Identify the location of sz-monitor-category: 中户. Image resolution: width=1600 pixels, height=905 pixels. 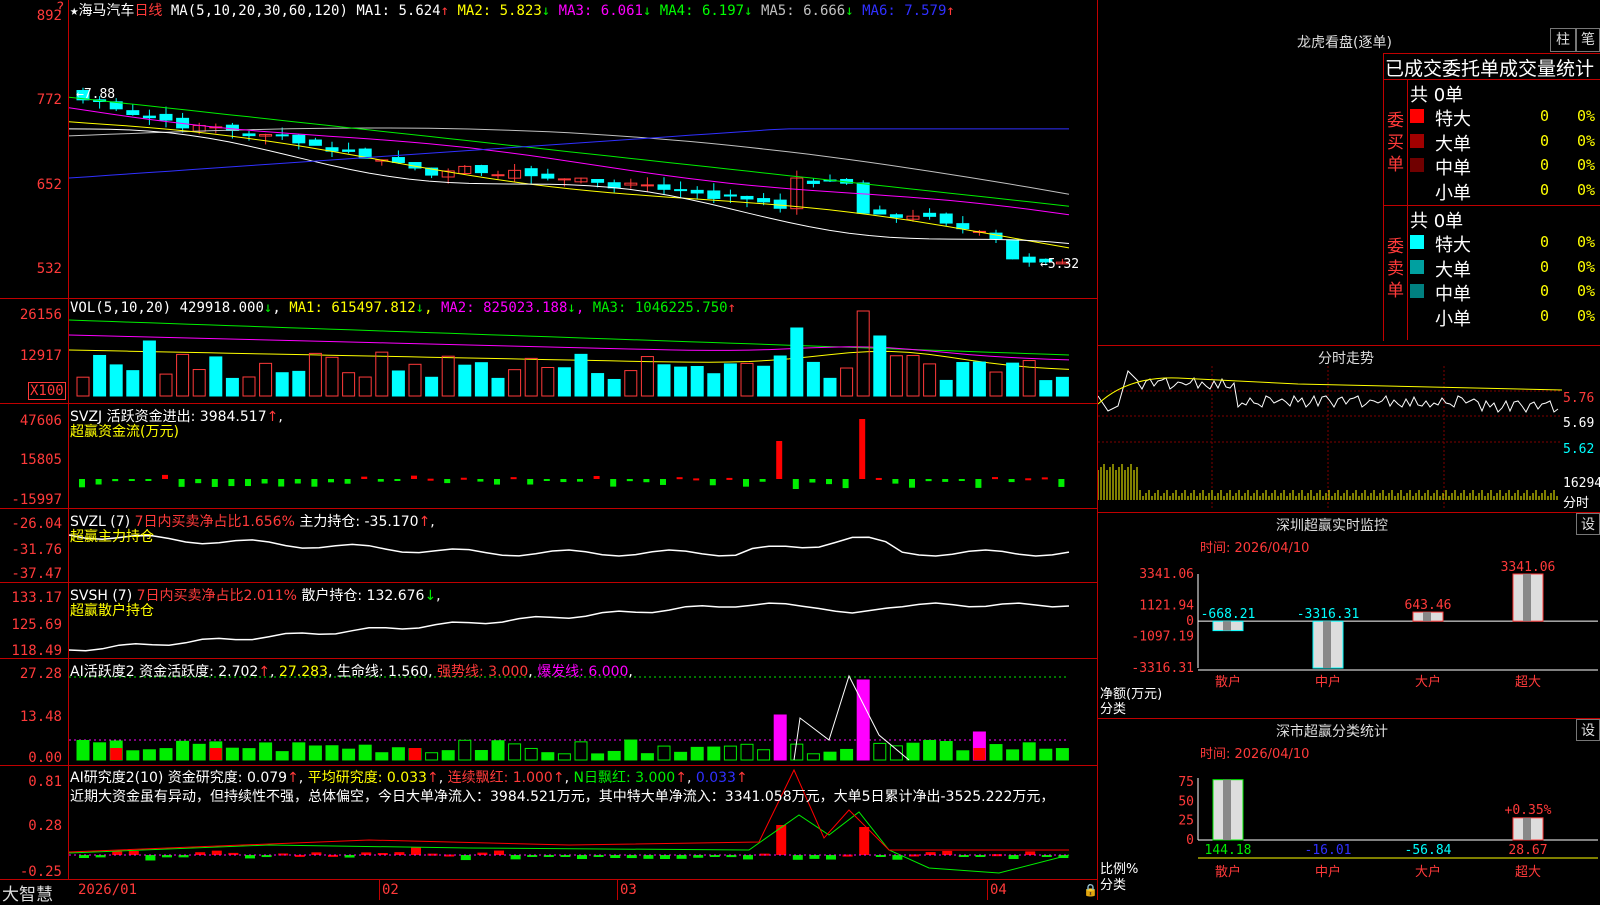
(1328, 682).